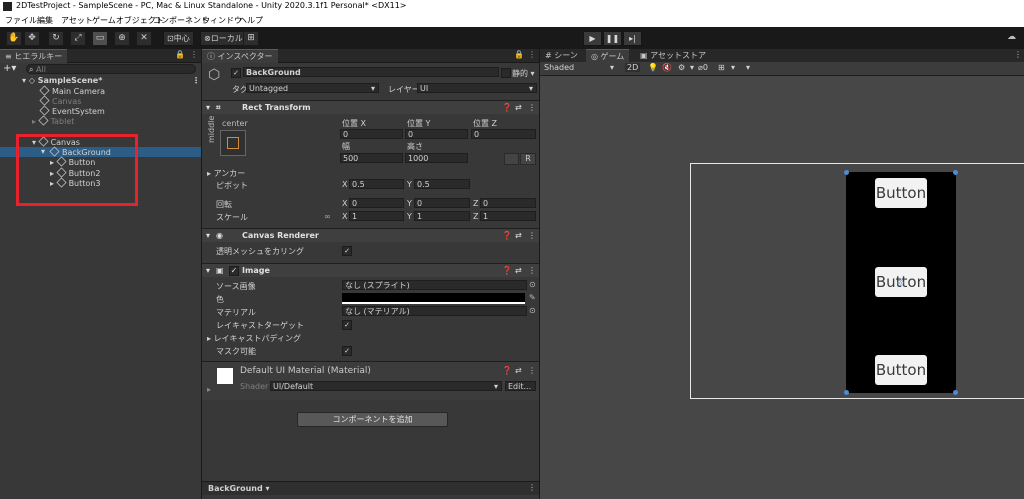 The width and height of the screenshot is (1024, 499). I want to click on menu-window: ウィンドウ, so click(222, 20).